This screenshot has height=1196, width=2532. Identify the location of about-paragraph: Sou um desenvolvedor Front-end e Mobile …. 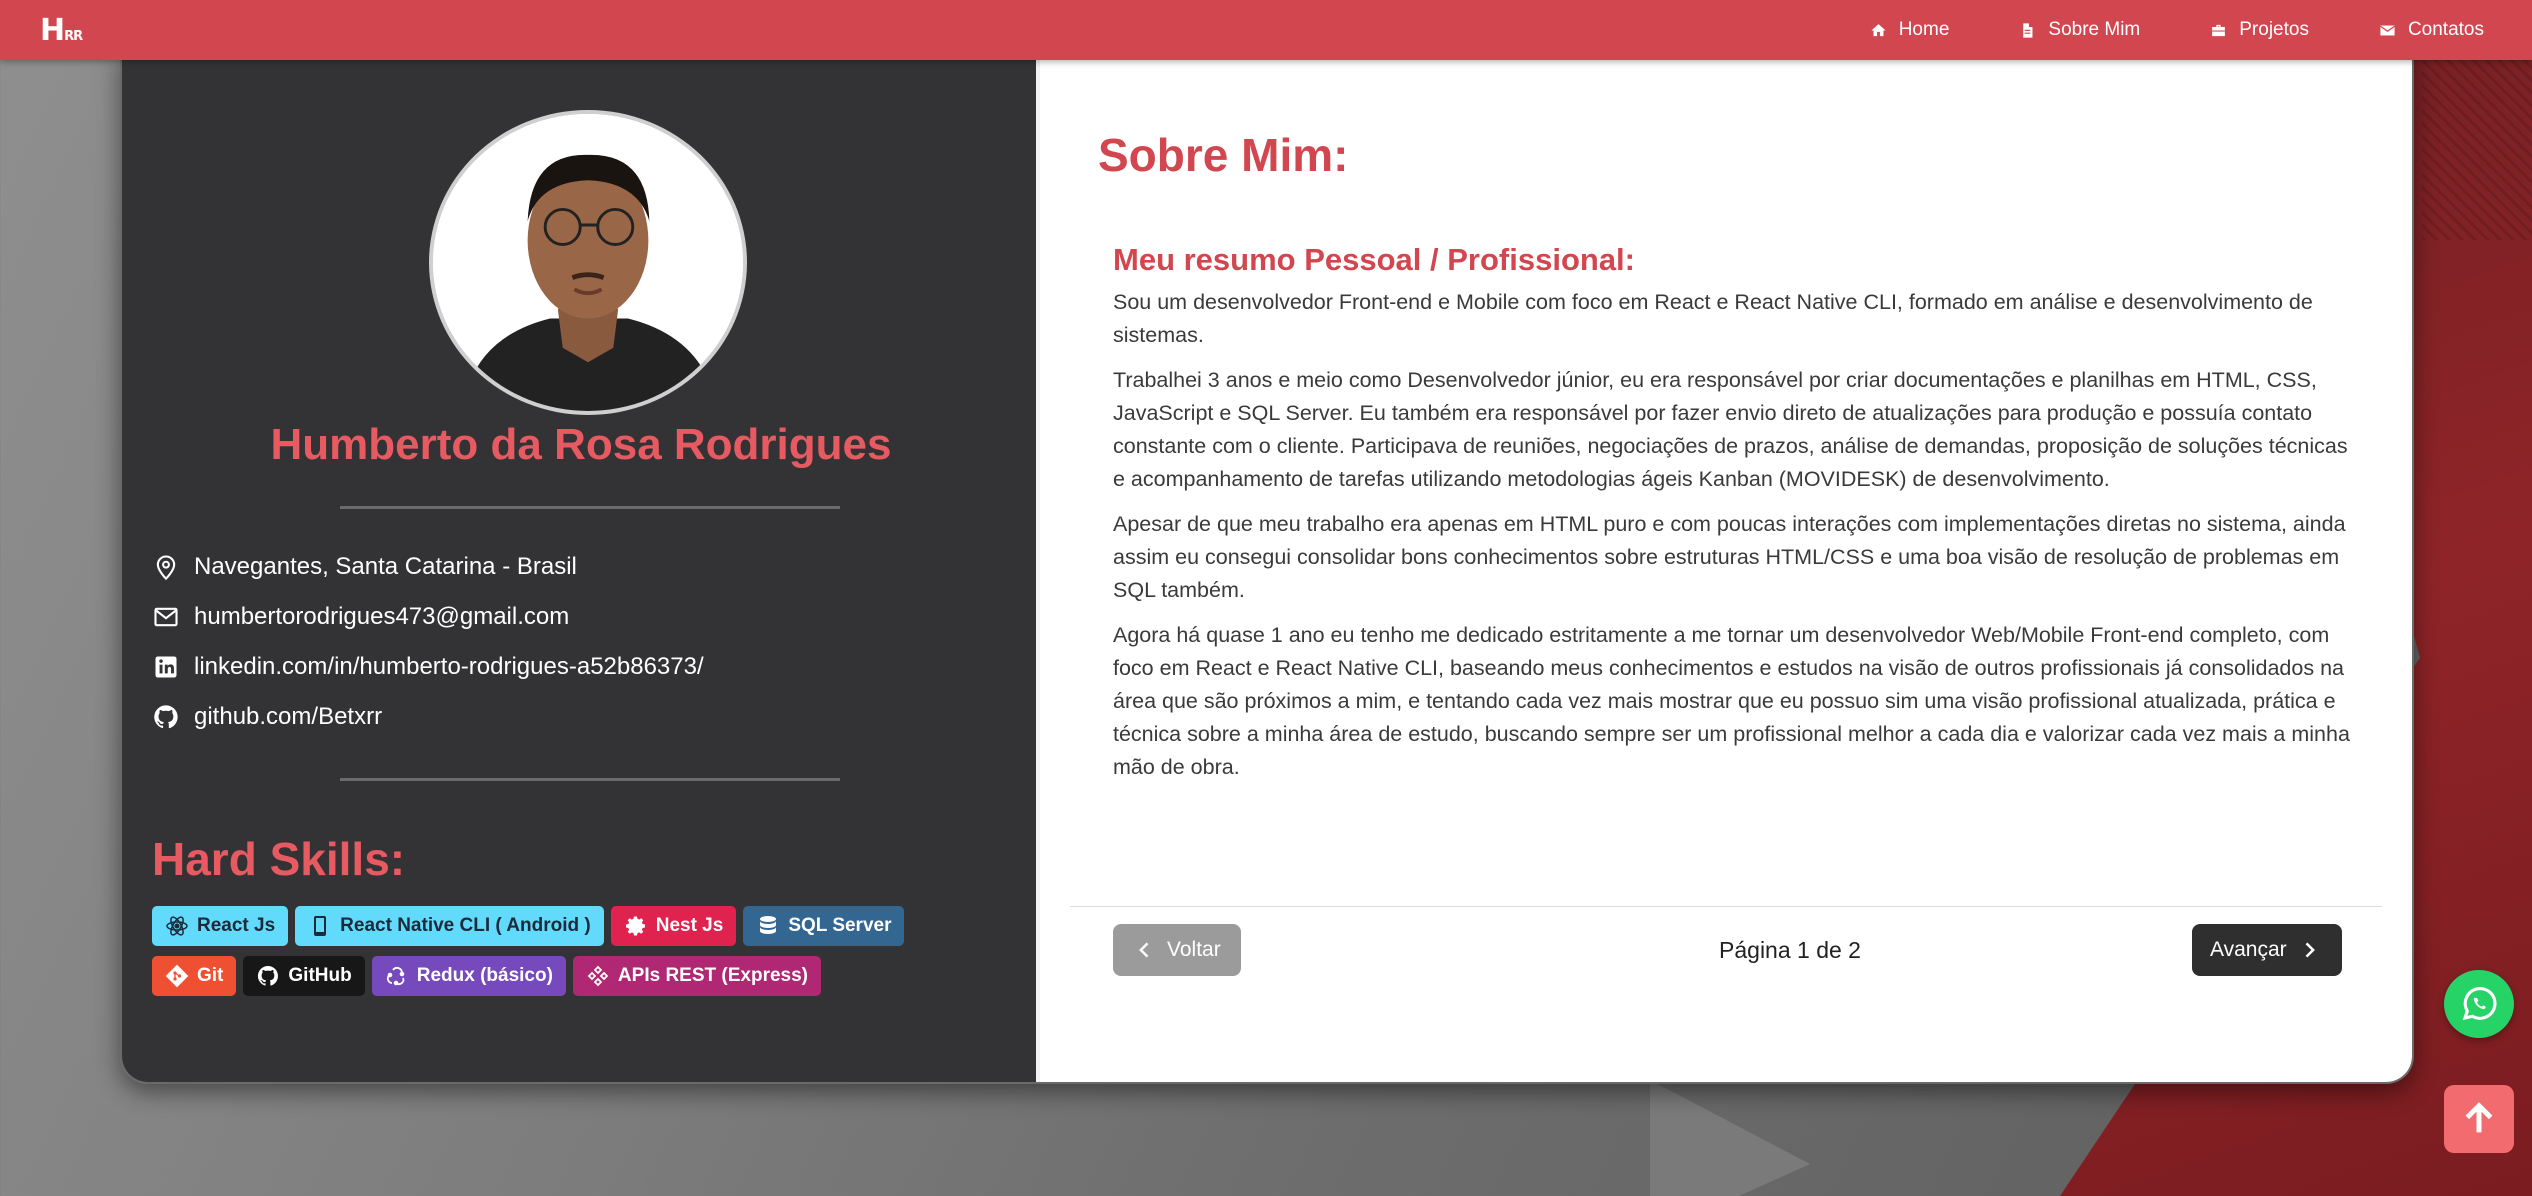
(1713, 318).